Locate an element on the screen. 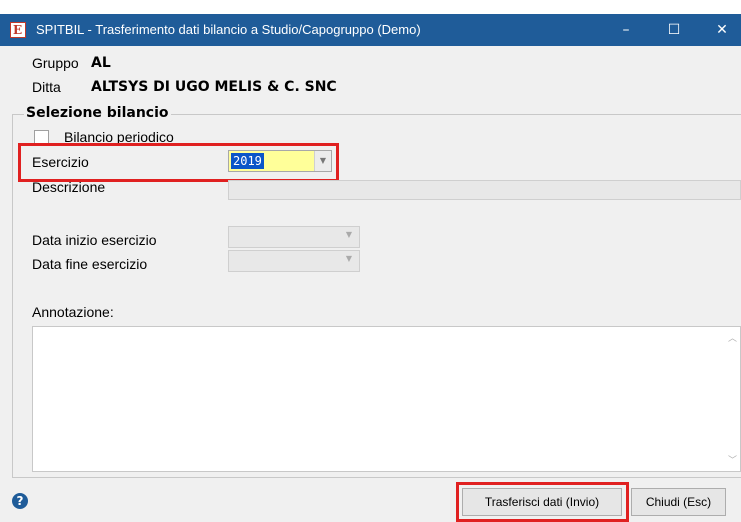  highlight-esercizio is located at coordinates (178, 162).